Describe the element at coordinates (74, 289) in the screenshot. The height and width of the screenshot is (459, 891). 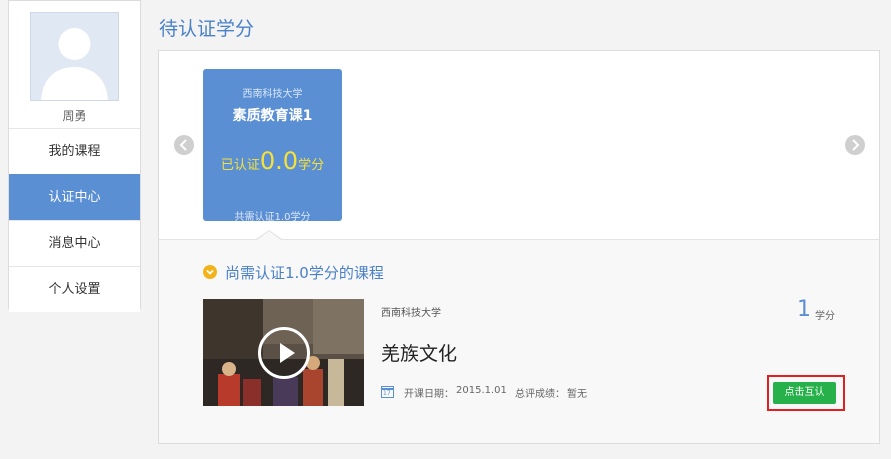
I see `sidebar-item-personal-settings: 个人设置` at that location.